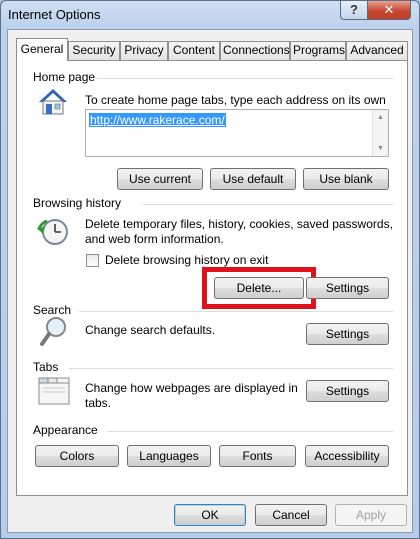 This screenshot has width=420, height=539. I want to click on tab-programs: Programs, so click(318, 50).